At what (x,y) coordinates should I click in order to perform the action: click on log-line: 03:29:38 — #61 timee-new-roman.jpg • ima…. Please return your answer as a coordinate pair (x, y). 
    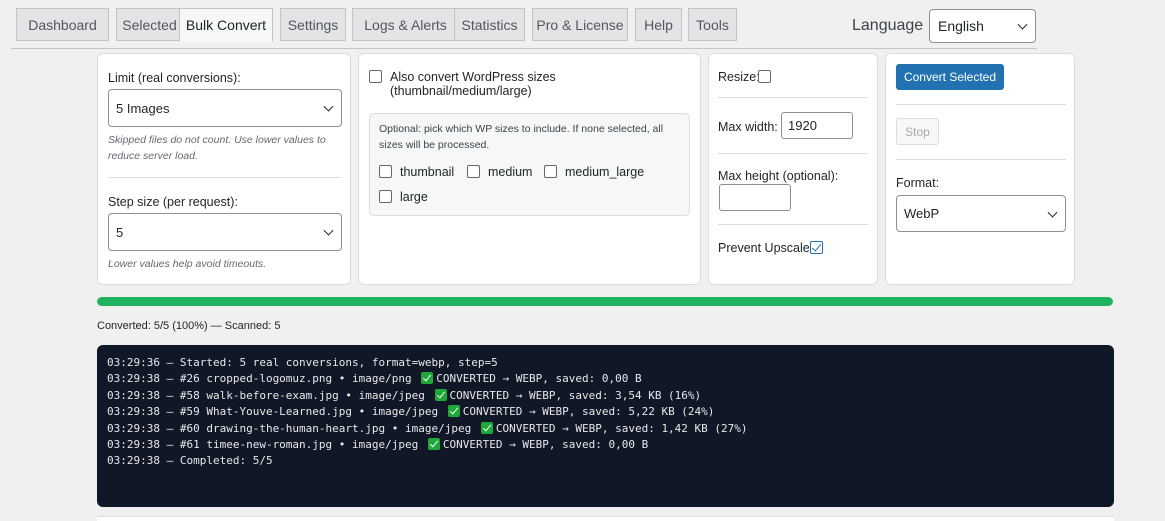
    Looking at the image, I should click on (605, 445).